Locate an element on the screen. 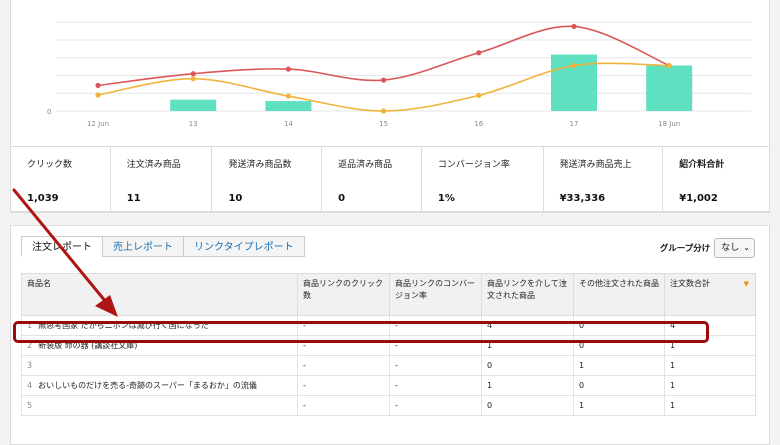 The image size is (780, 445). product-name-link: おいしいものだけを売る-奇跡のスーパー「まるおか」の流儀 is located at coordinates (147, 385).